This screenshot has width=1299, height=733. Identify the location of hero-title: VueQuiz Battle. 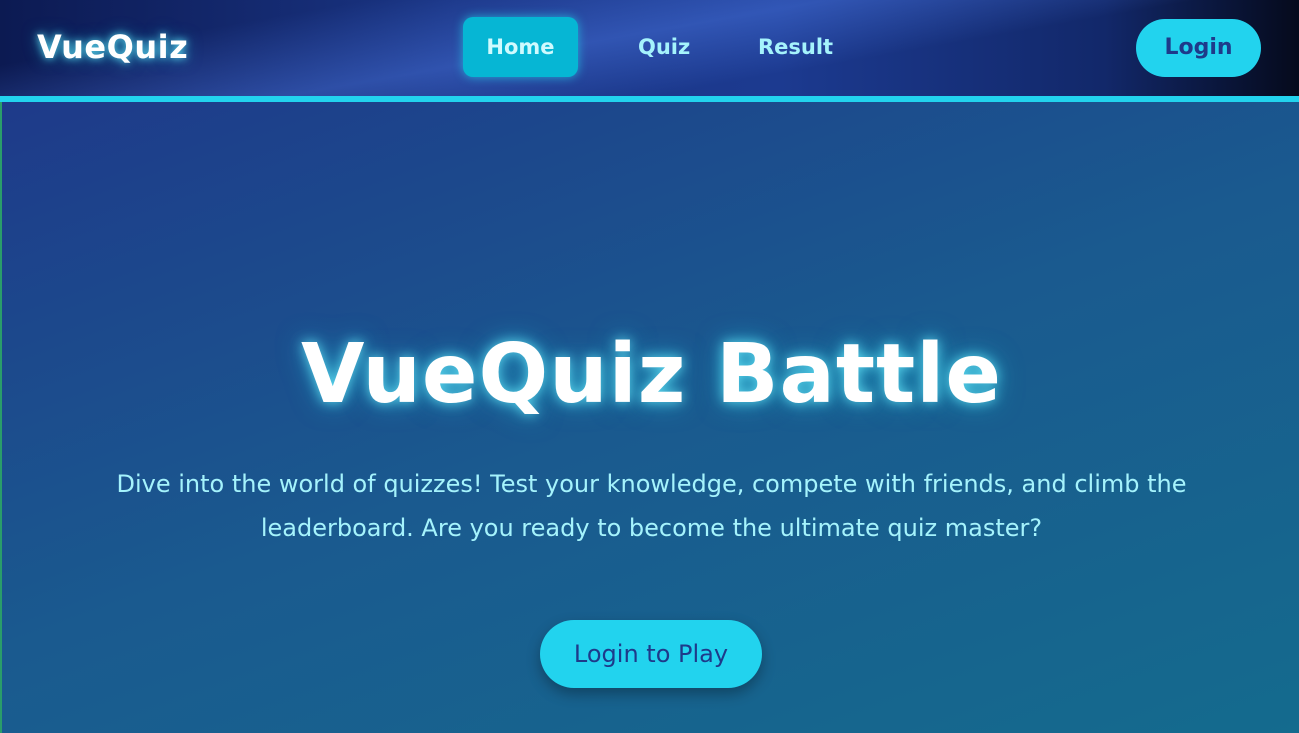
(651, 374).